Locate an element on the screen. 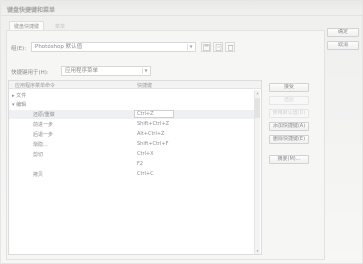  save-set-button is located at coordinates (206, 47).